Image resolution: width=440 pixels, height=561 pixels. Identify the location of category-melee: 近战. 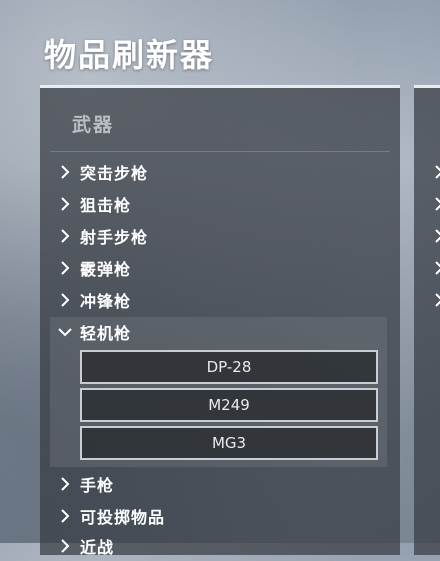
(220, 546).